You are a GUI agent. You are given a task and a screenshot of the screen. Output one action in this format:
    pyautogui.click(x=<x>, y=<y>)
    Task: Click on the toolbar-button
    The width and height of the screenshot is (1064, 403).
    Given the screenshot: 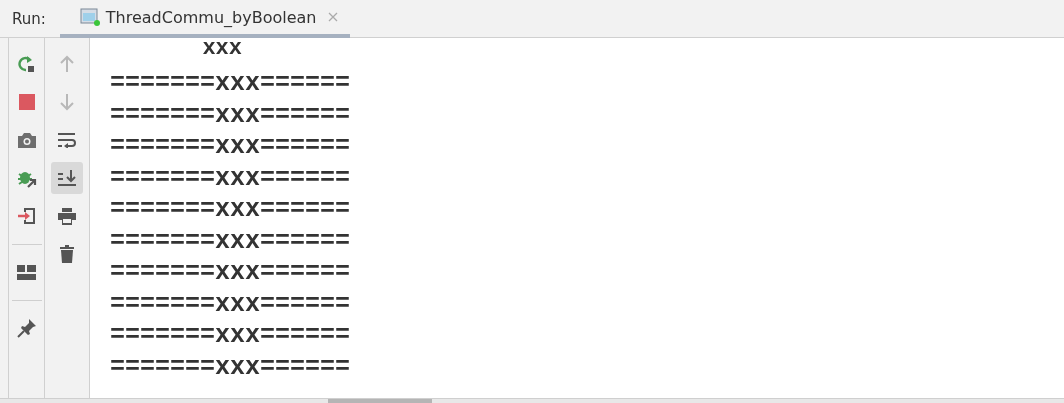 What is the action you would take?
    pyautogui.click(x=67, y=178)
    